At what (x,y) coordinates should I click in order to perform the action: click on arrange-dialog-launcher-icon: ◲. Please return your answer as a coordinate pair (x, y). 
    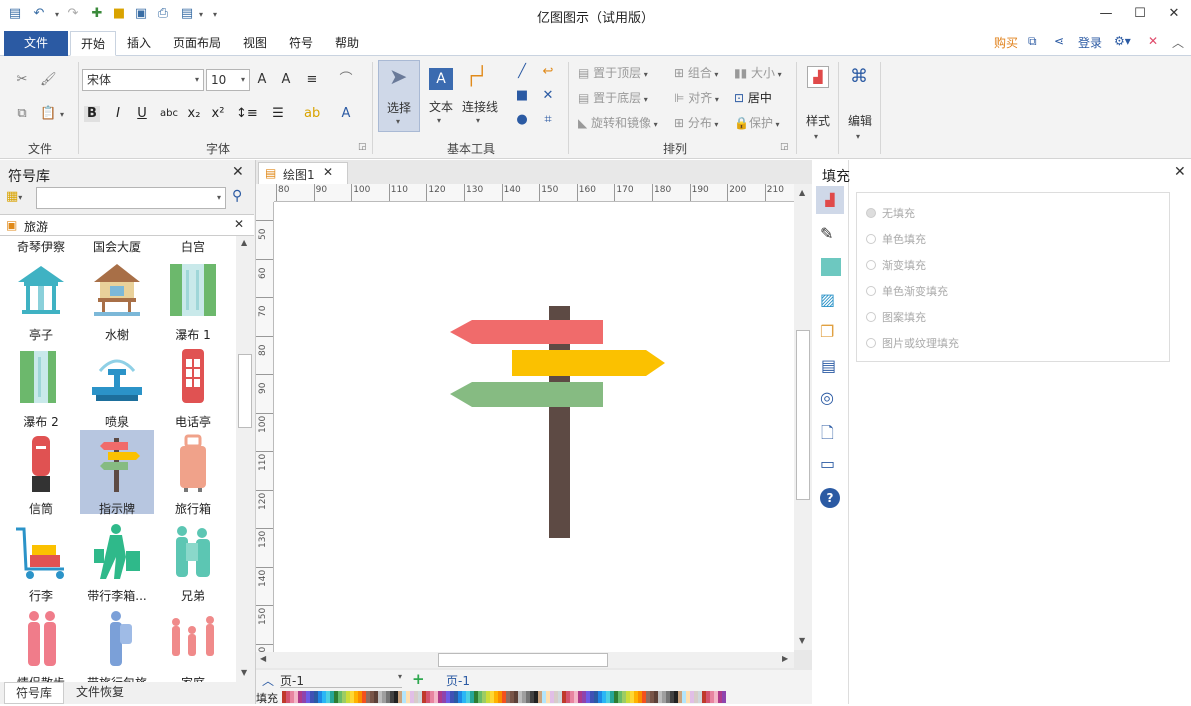
    Looking at the image, I should click on (784, 147).